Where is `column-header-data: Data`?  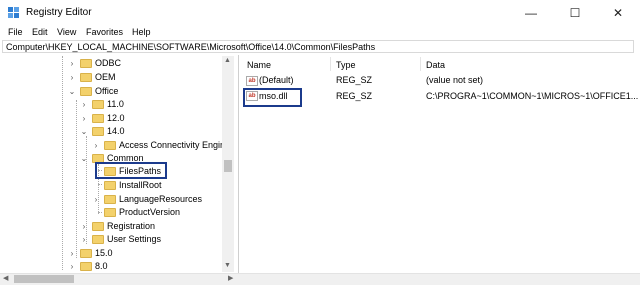
column-header-data: Data is located at coordinates (435, 65).